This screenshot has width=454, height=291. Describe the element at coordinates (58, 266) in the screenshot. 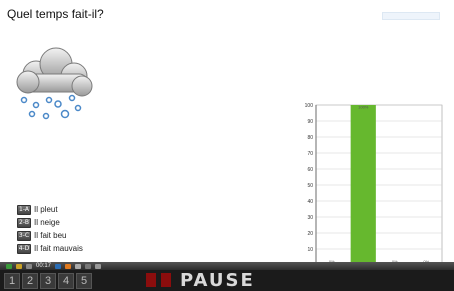

I see `chart-icon` at that location.